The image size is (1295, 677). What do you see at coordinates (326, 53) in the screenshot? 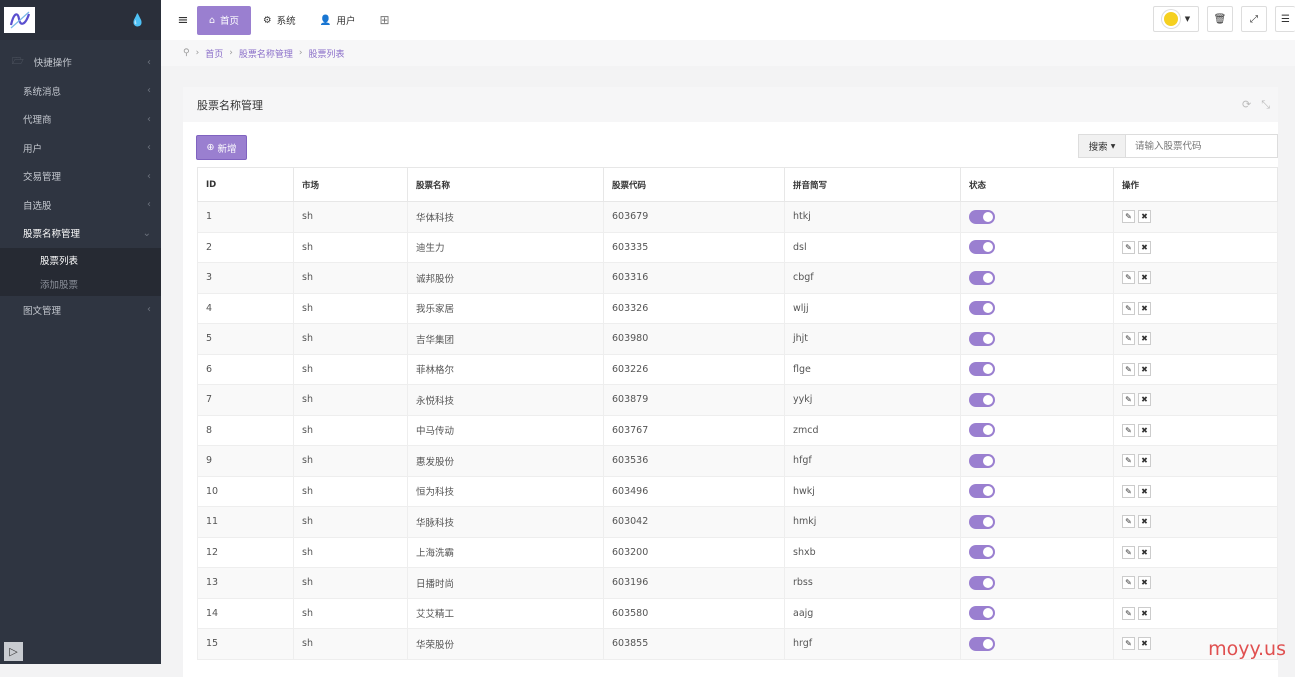
I see `breadcrumb-stock-list: 股票列表` at bounding box center [326, 53].